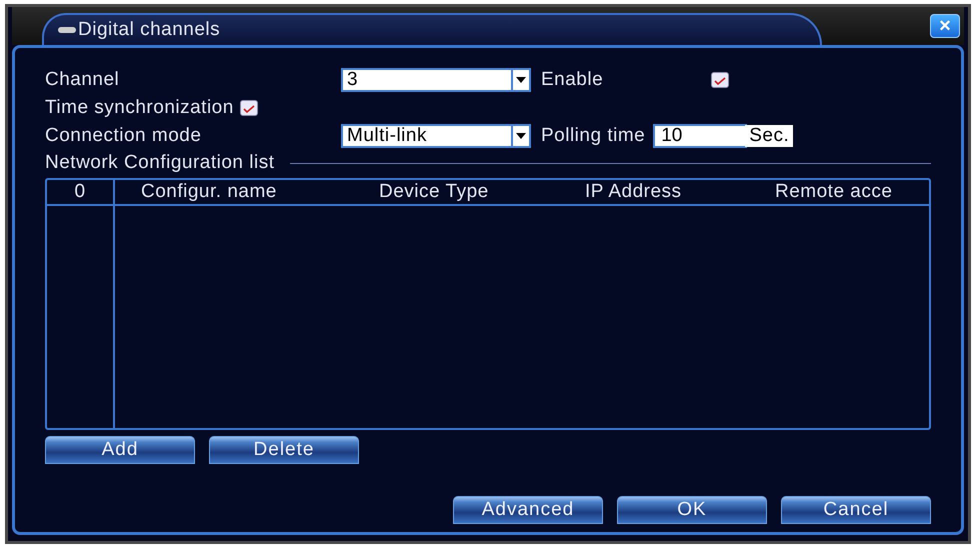 The width and height of the screenshot is (976, 549). Describe the element at coordinates (769, 136) in the screenshot. I see `unit-label: Sec.` at that location.